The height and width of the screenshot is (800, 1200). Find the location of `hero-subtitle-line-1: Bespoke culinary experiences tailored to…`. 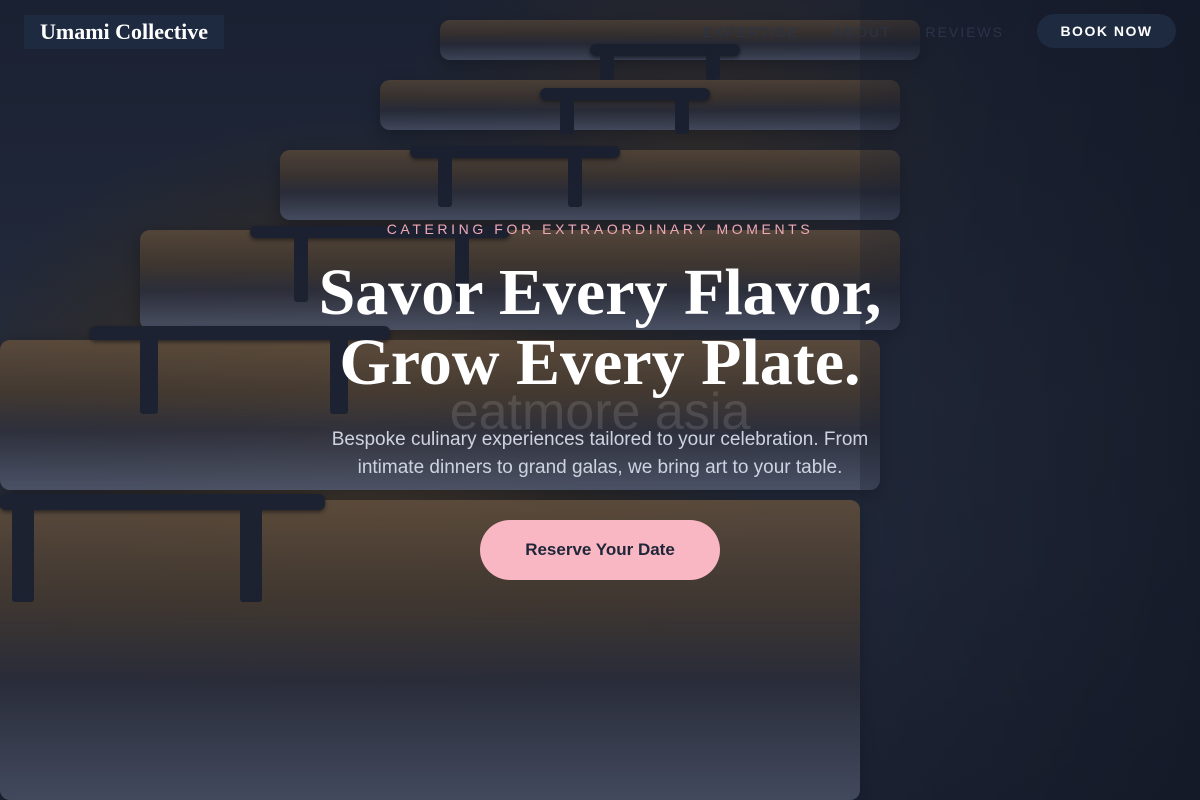

hero-subtitle-line-1: Bespoke culinary experiences tailored to… is located at coordinates (600, 439).